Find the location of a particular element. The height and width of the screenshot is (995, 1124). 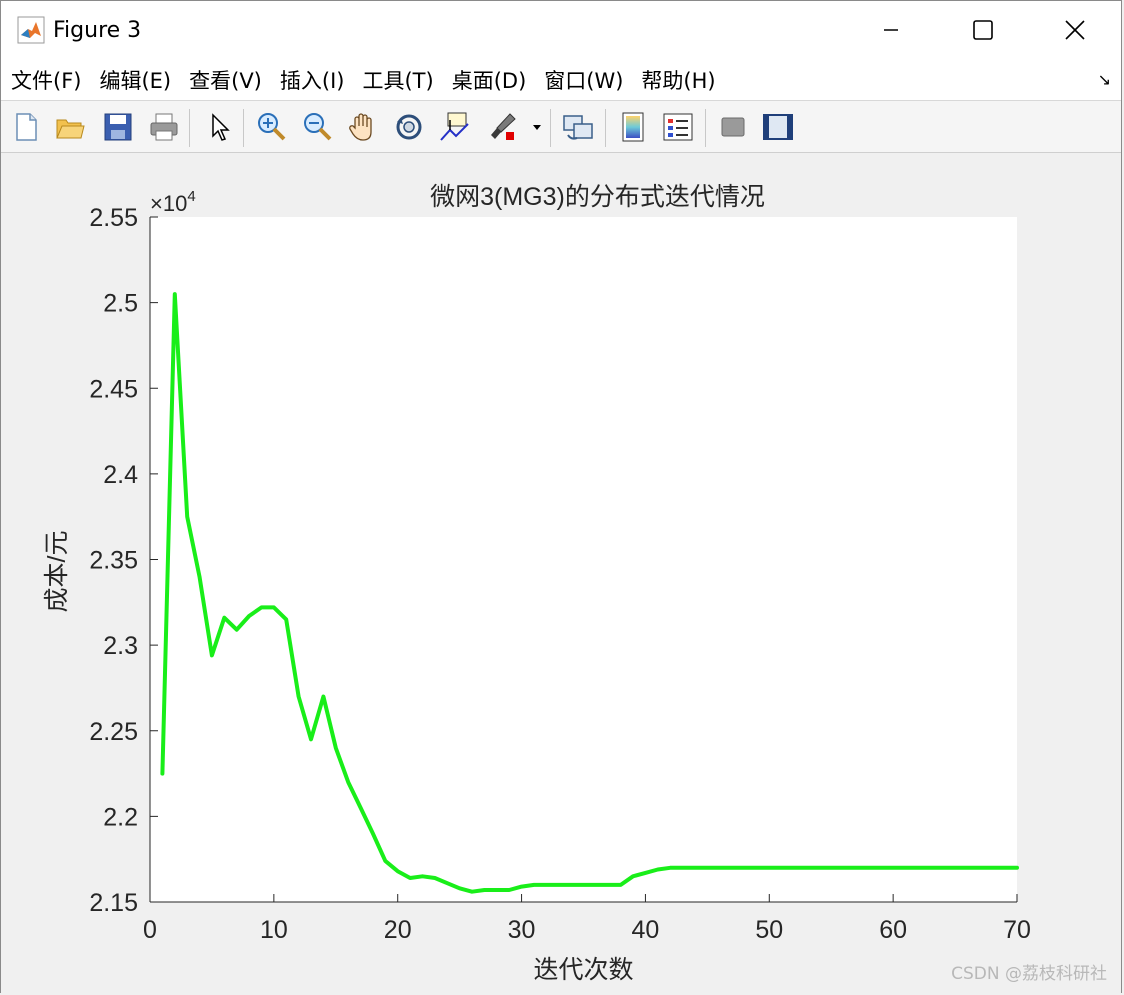

show-plot-tools-button is located at coordinates (778, 127).